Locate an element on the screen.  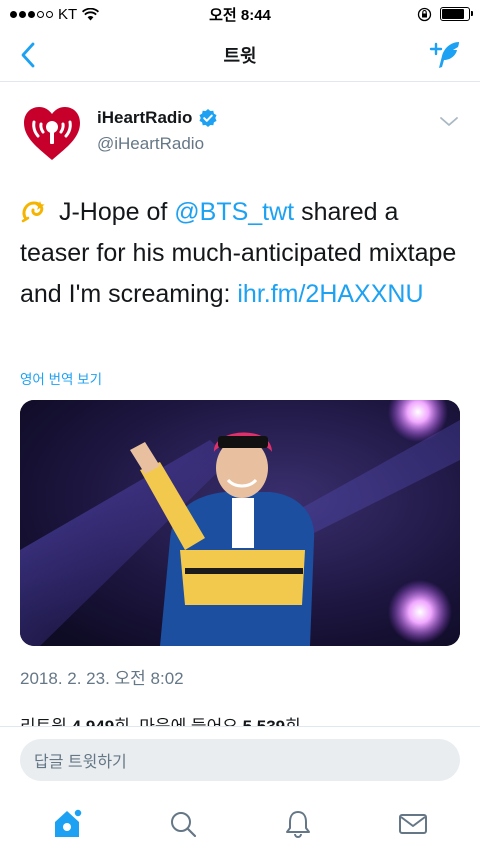
home-icon is located at coordinates (68, 822).